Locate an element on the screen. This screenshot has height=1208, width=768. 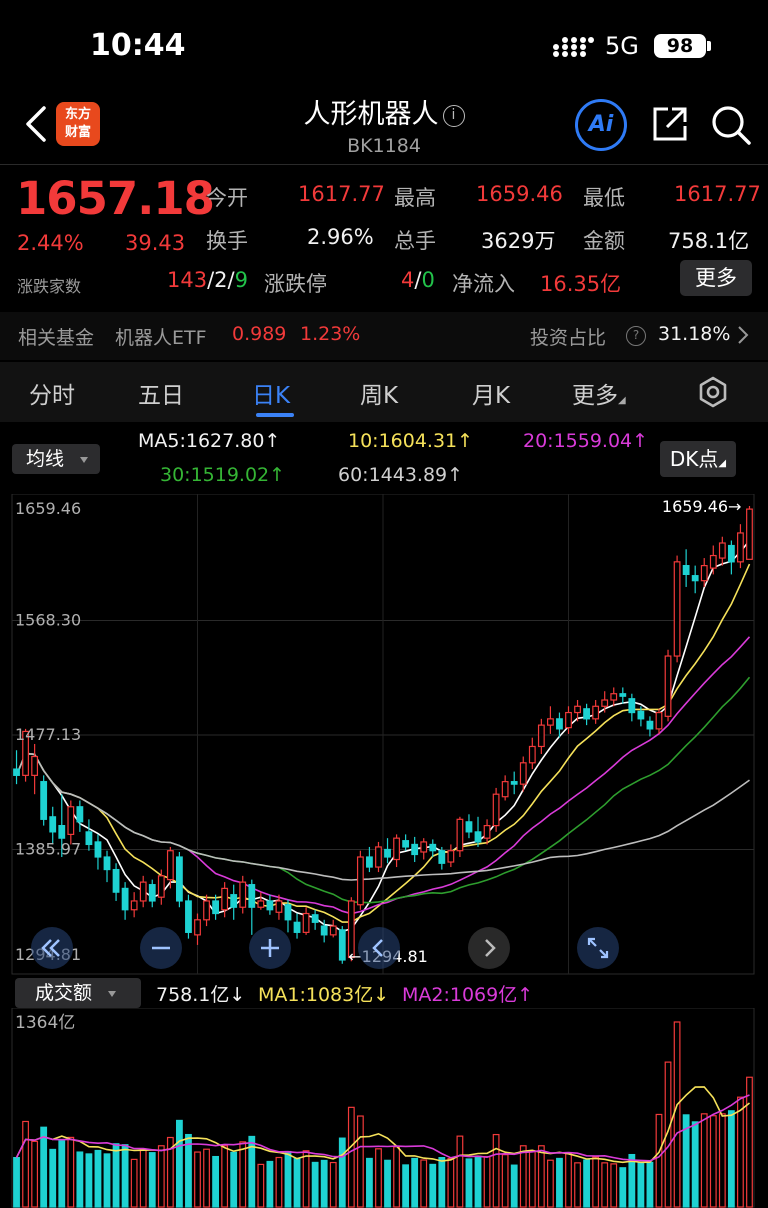
ratio-value: 31.18% is located at coordinates (694, 334).